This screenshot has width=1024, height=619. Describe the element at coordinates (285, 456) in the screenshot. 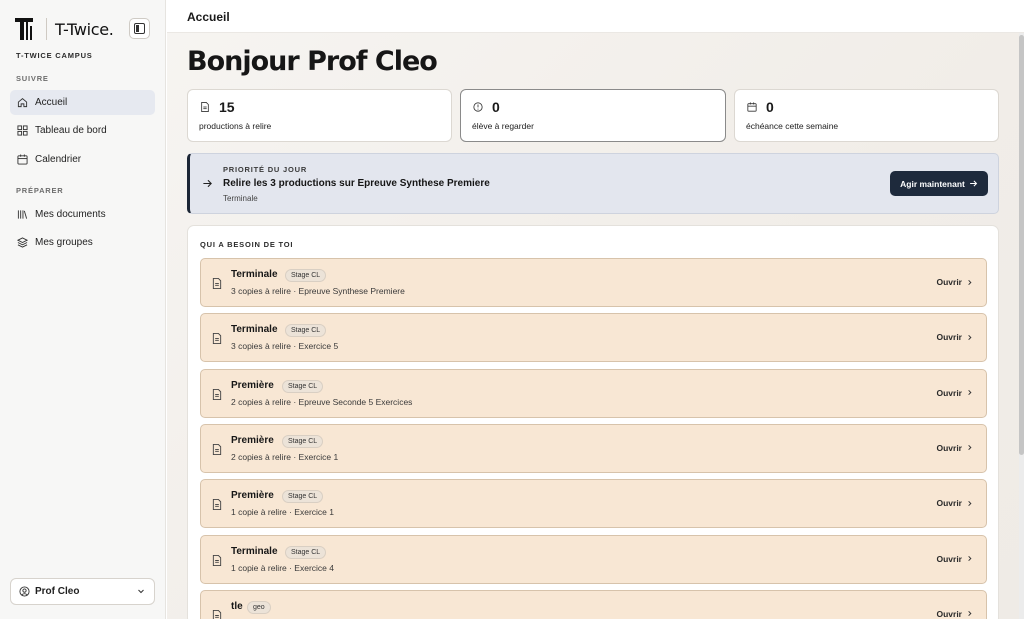

I see `list-item-subtitle: 2 copies à relire · Exercice 1` at that location.